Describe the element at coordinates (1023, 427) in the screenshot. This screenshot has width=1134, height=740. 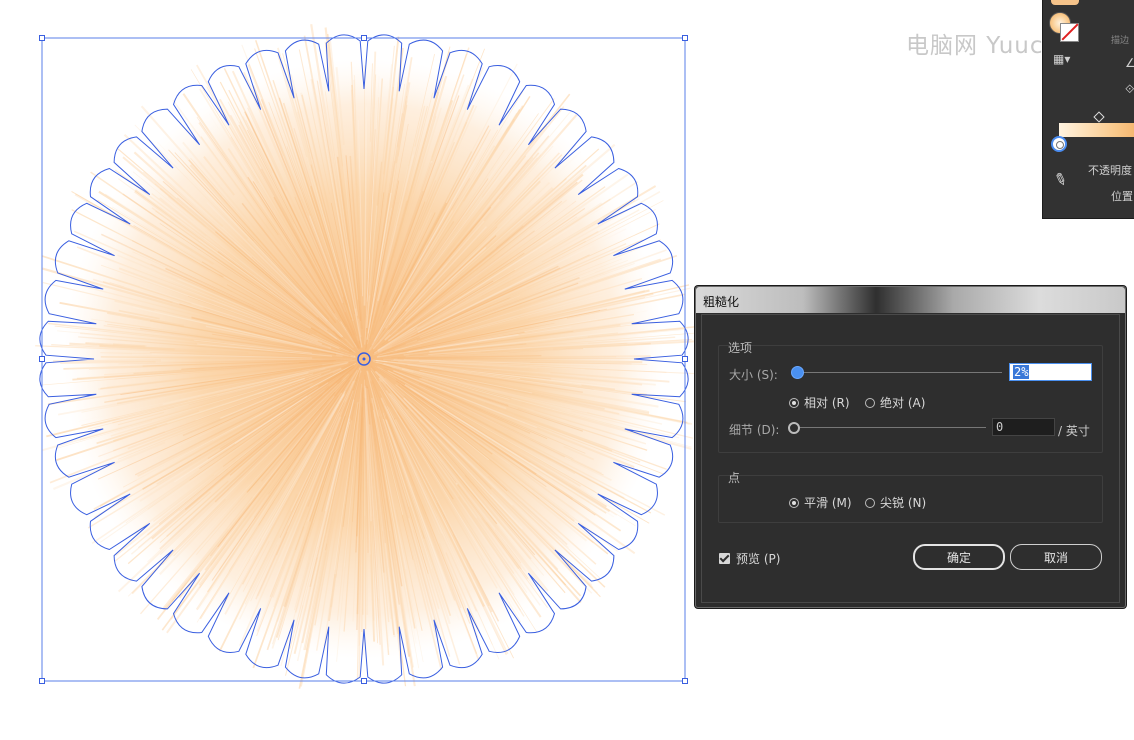
I see `detail-input: 0` at that location.